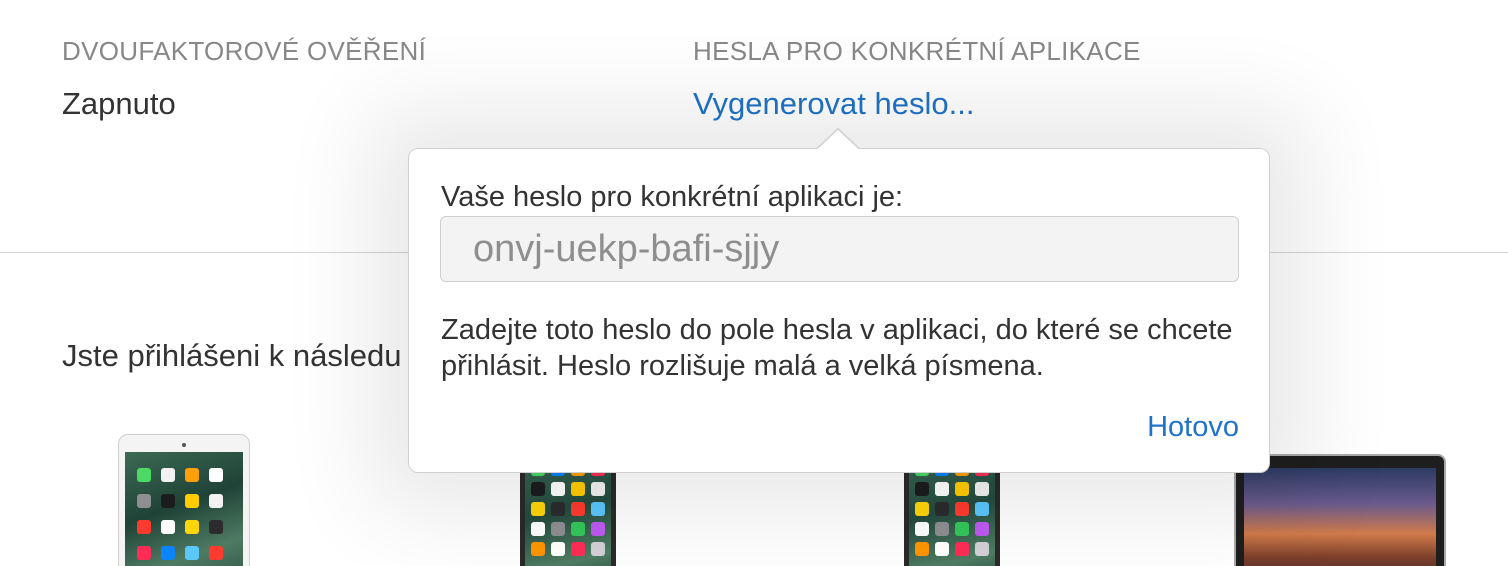 The image size is (1508, 566). Describe the element at coordinates (917, 51) in the screenshot. I see `app-specific-passwords-label: HESLA PRO KONKRÉTNÍ APLIKACE` at that location.